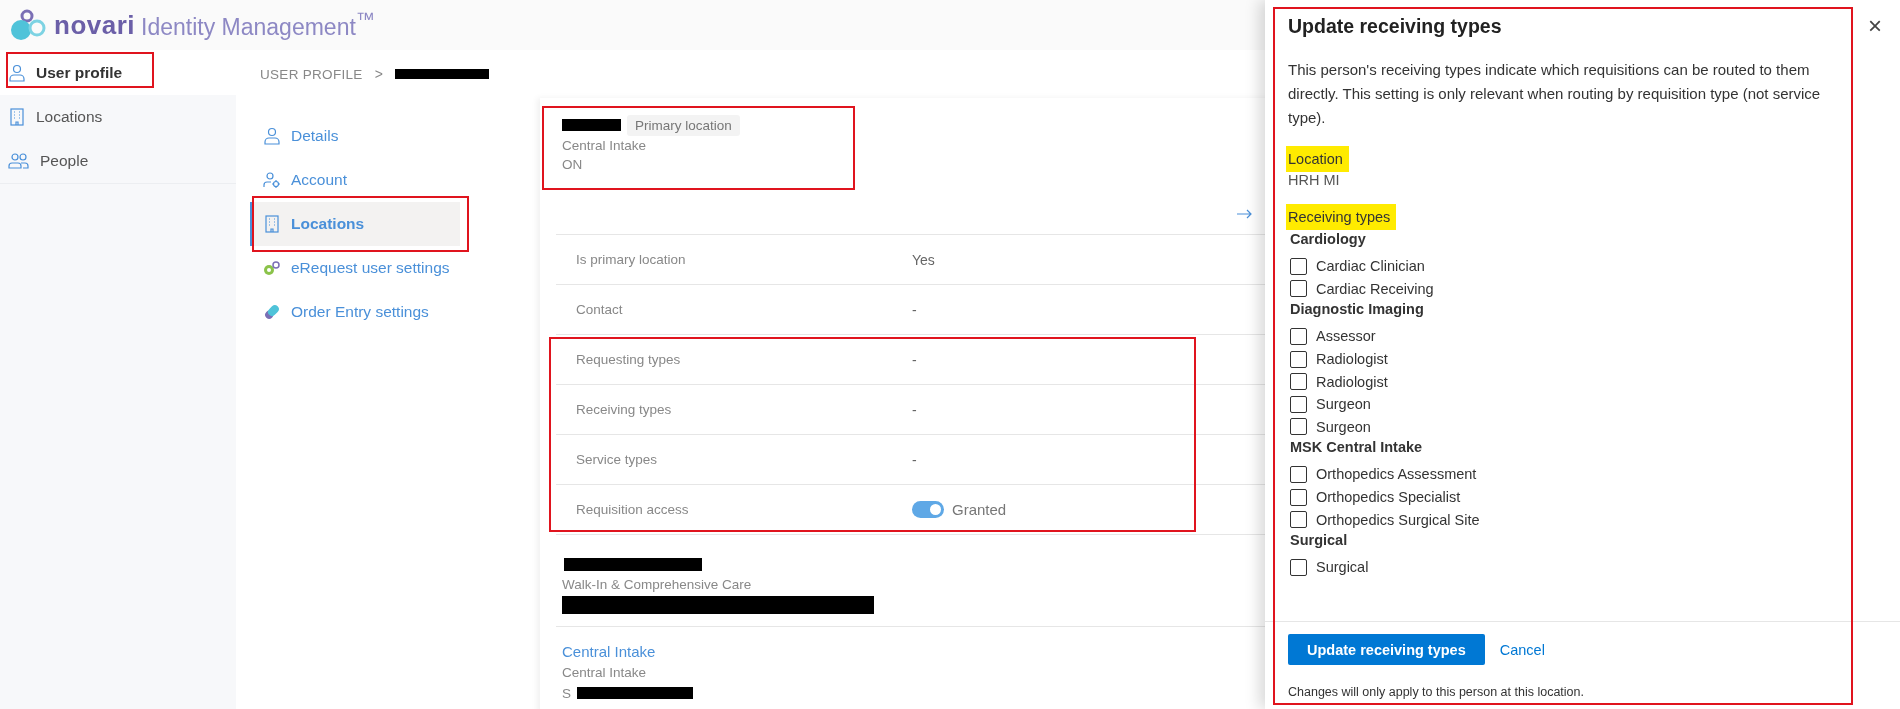  What do you see at coordinates (258, 25) in the screenshot?
I see `product-name: Identity Management$^{™}$` at bounding box center [258, 25].